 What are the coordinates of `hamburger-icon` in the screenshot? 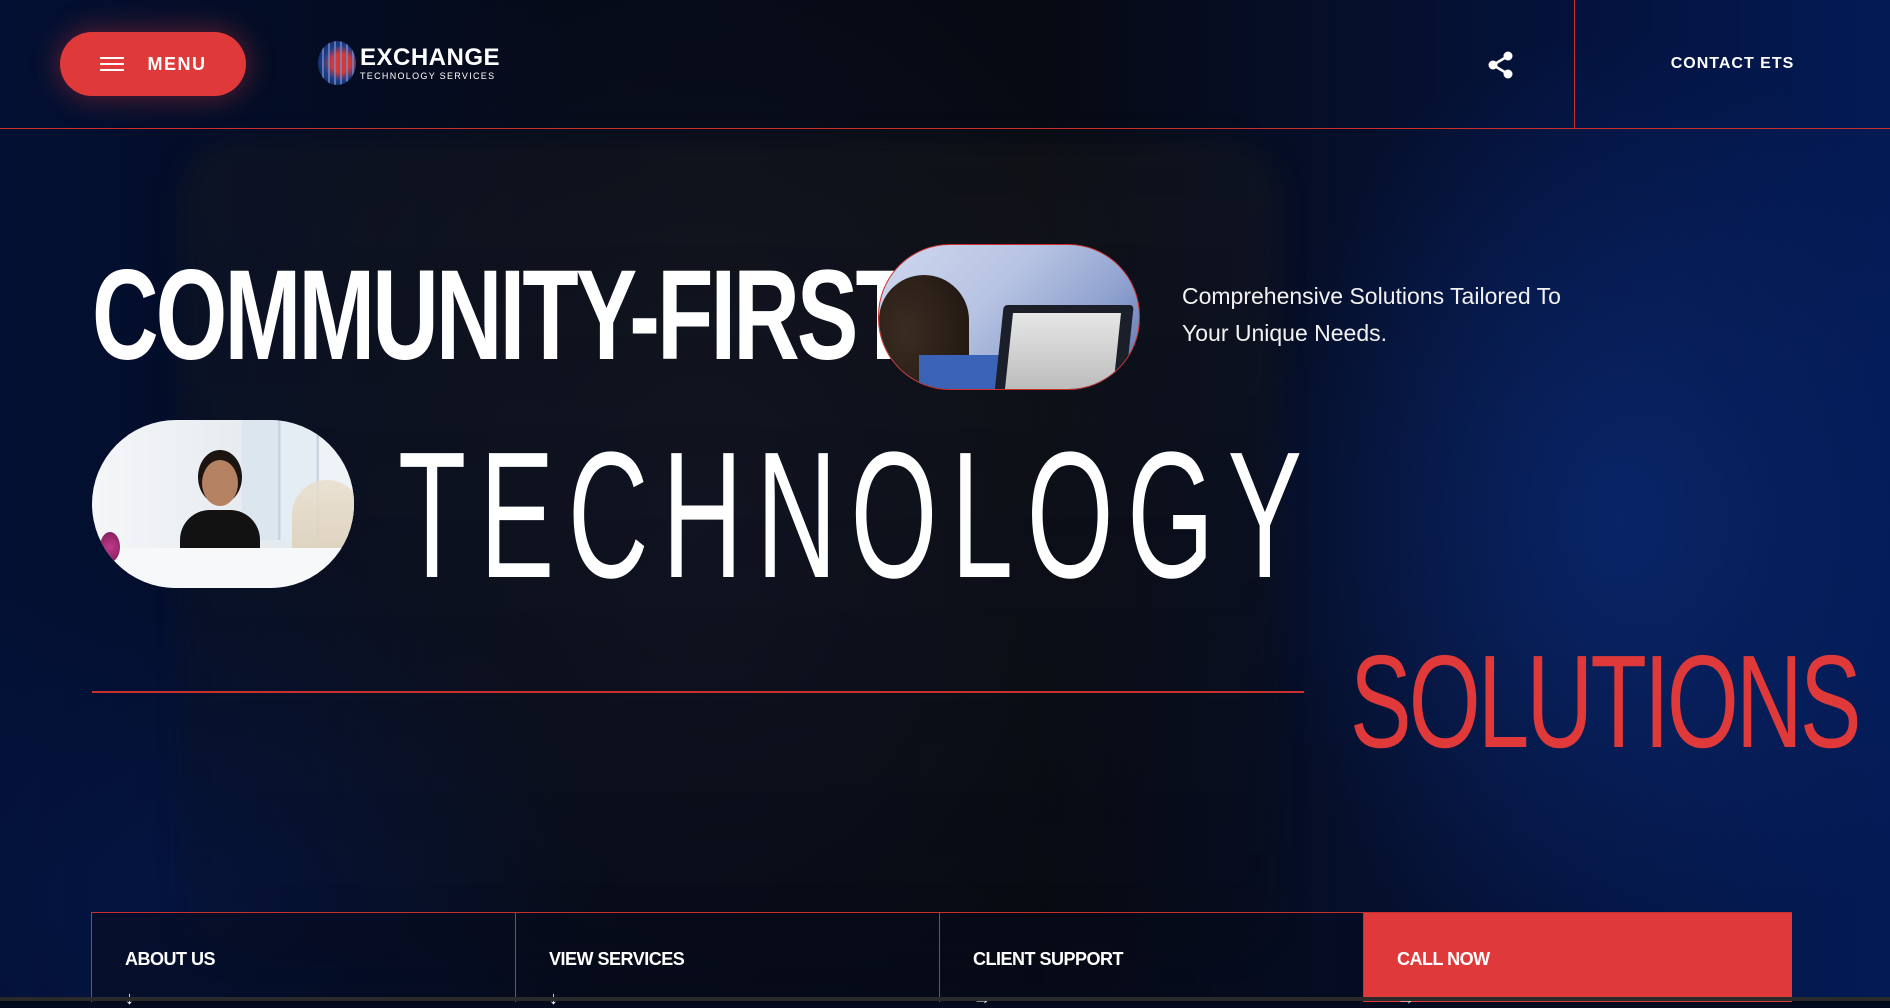 It's located at (111, 64).